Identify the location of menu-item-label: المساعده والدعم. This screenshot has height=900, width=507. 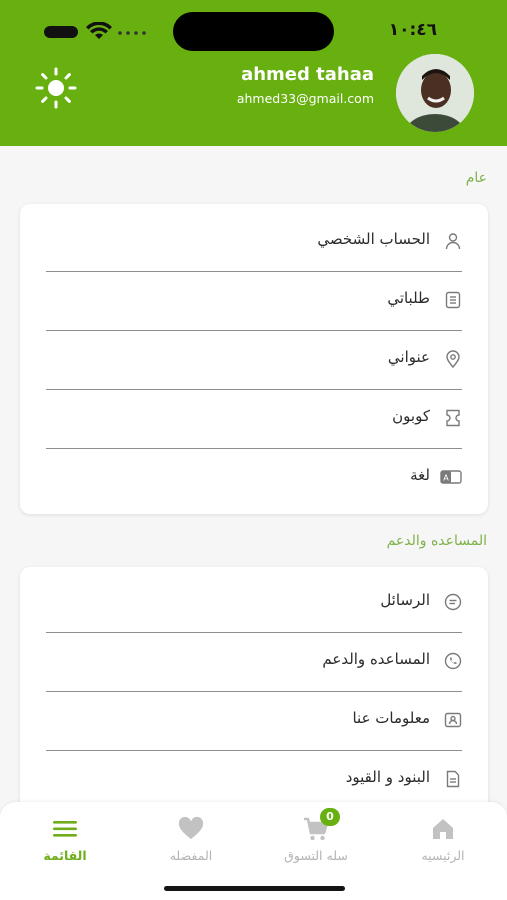
(376, 659).